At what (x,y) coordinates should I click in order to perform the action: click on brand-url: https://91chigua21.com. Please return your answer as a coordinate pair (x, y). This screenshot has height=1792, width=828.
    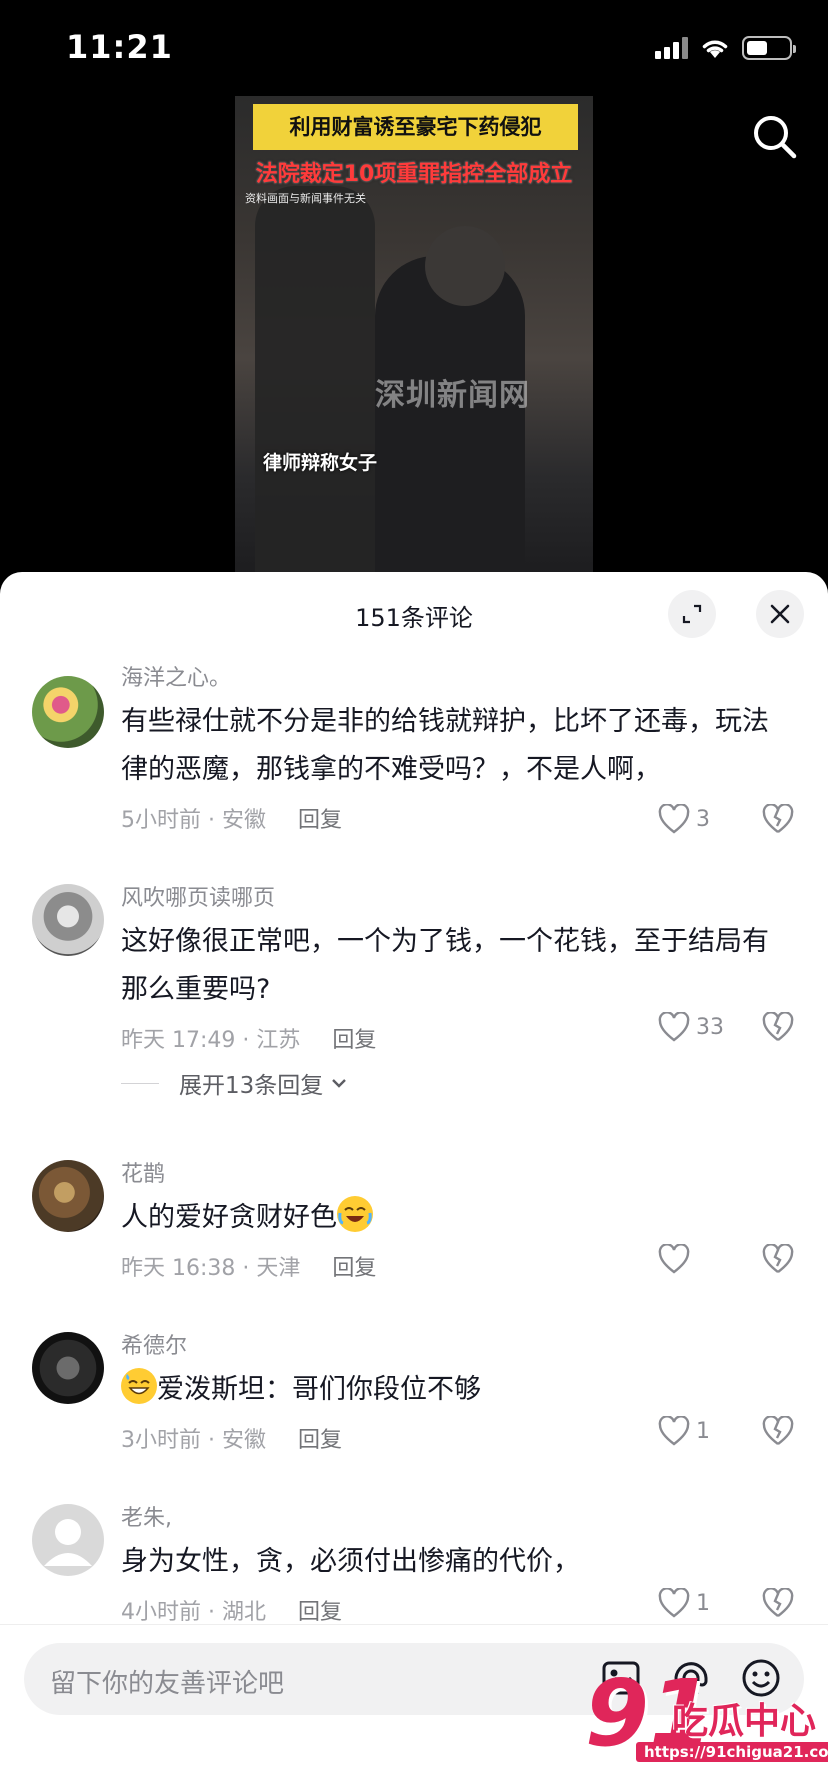
    Looking at the image, I should click on (732, 1752).